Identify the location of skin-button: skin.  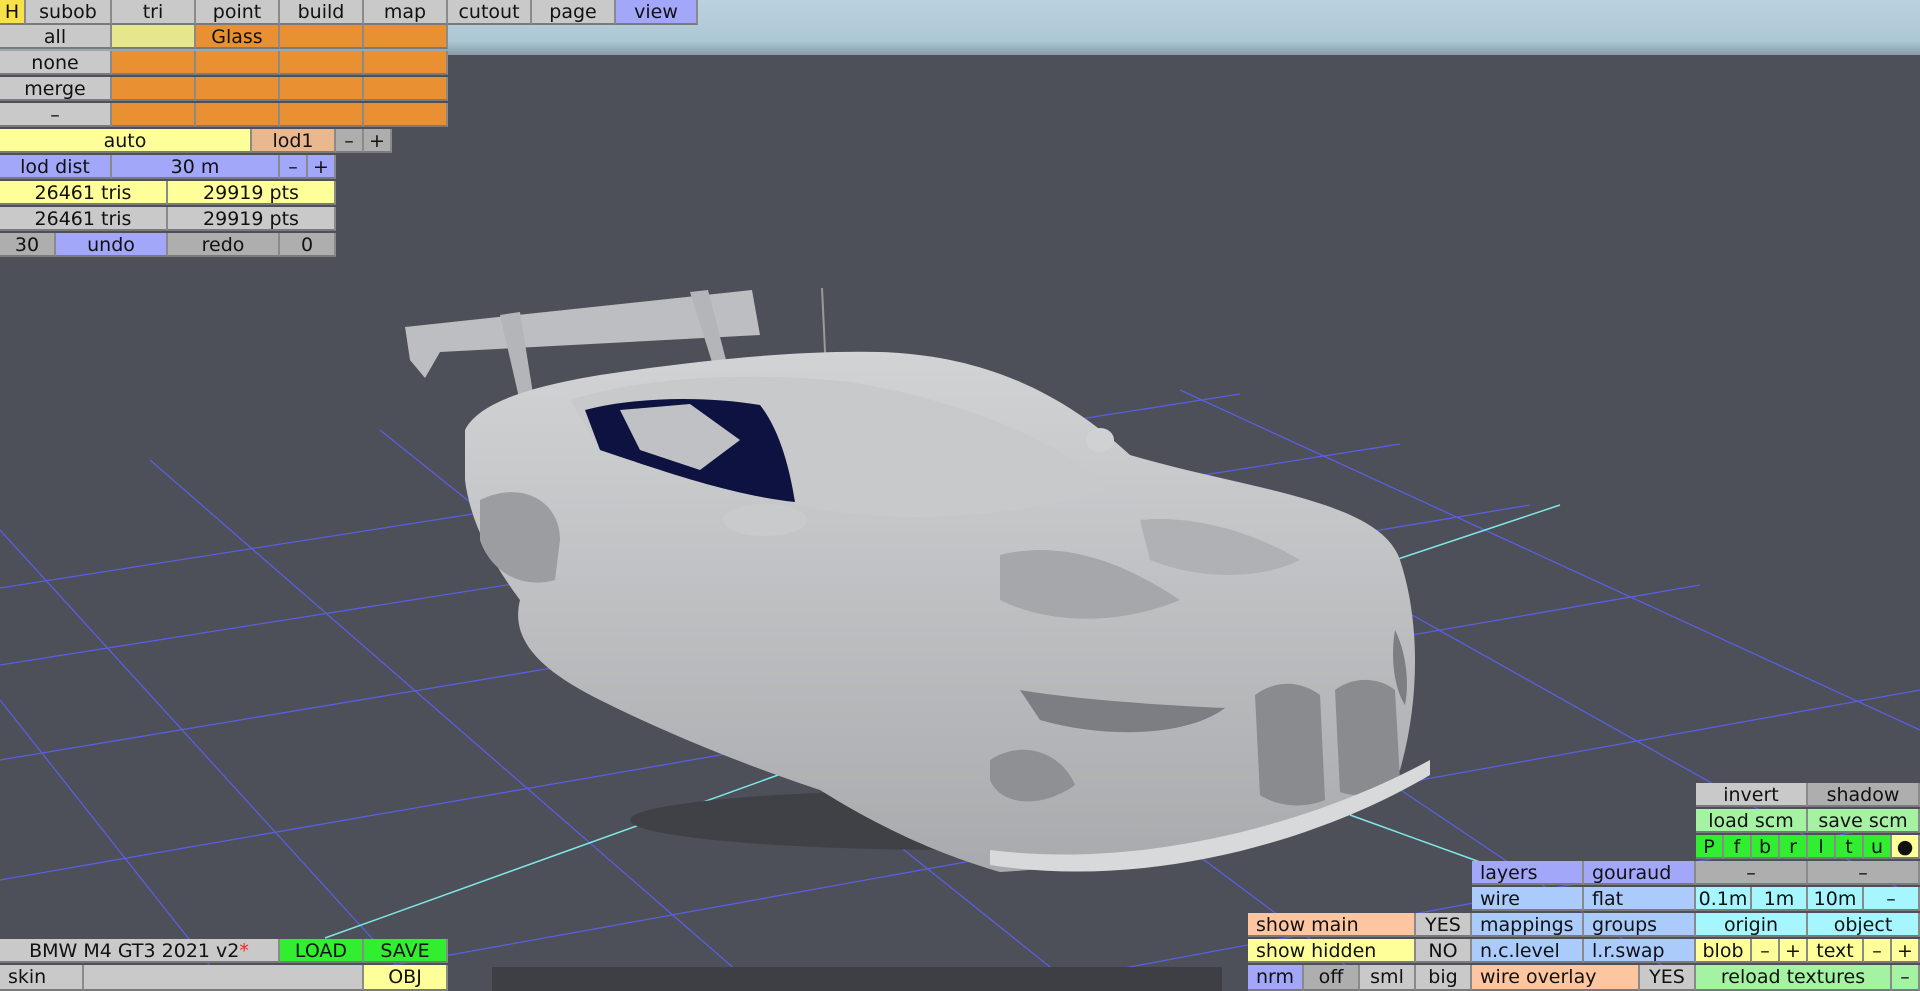
(42, 978).